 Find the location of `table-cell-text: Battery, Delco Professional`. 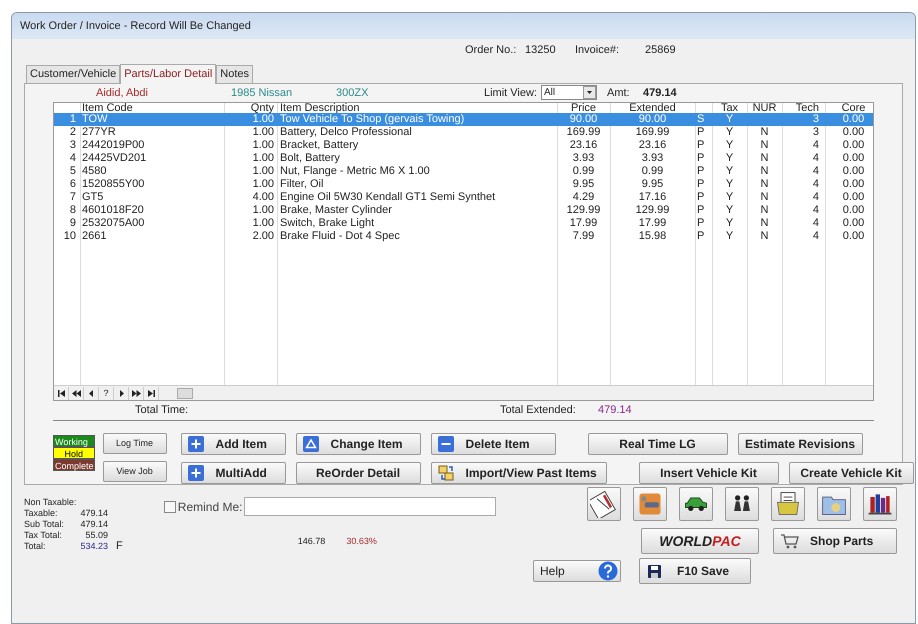

table-cell-text: Battery, Delco Professional is located at coordinates (346, 132).